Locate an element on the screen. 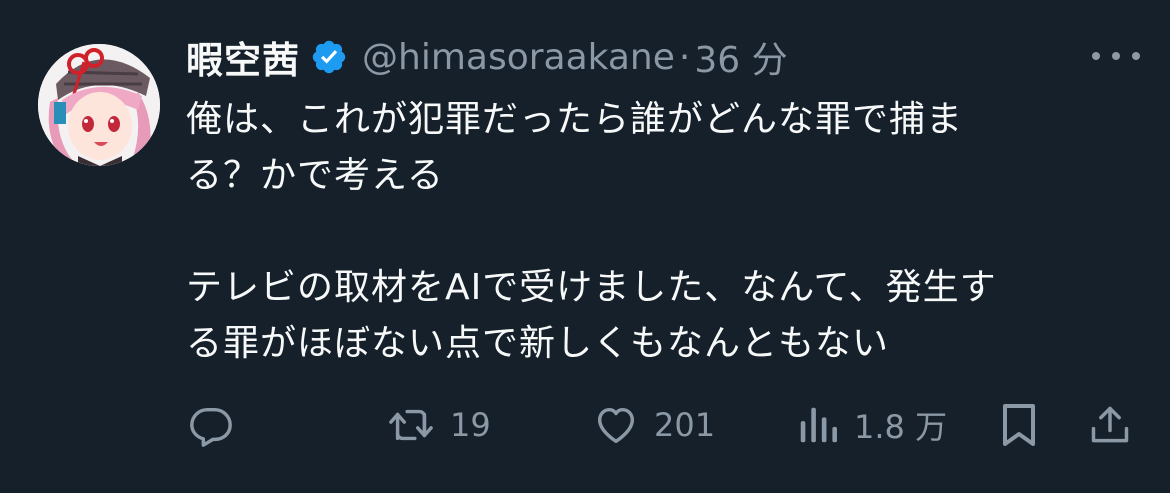  avatar is located at coordinates (99, 105).